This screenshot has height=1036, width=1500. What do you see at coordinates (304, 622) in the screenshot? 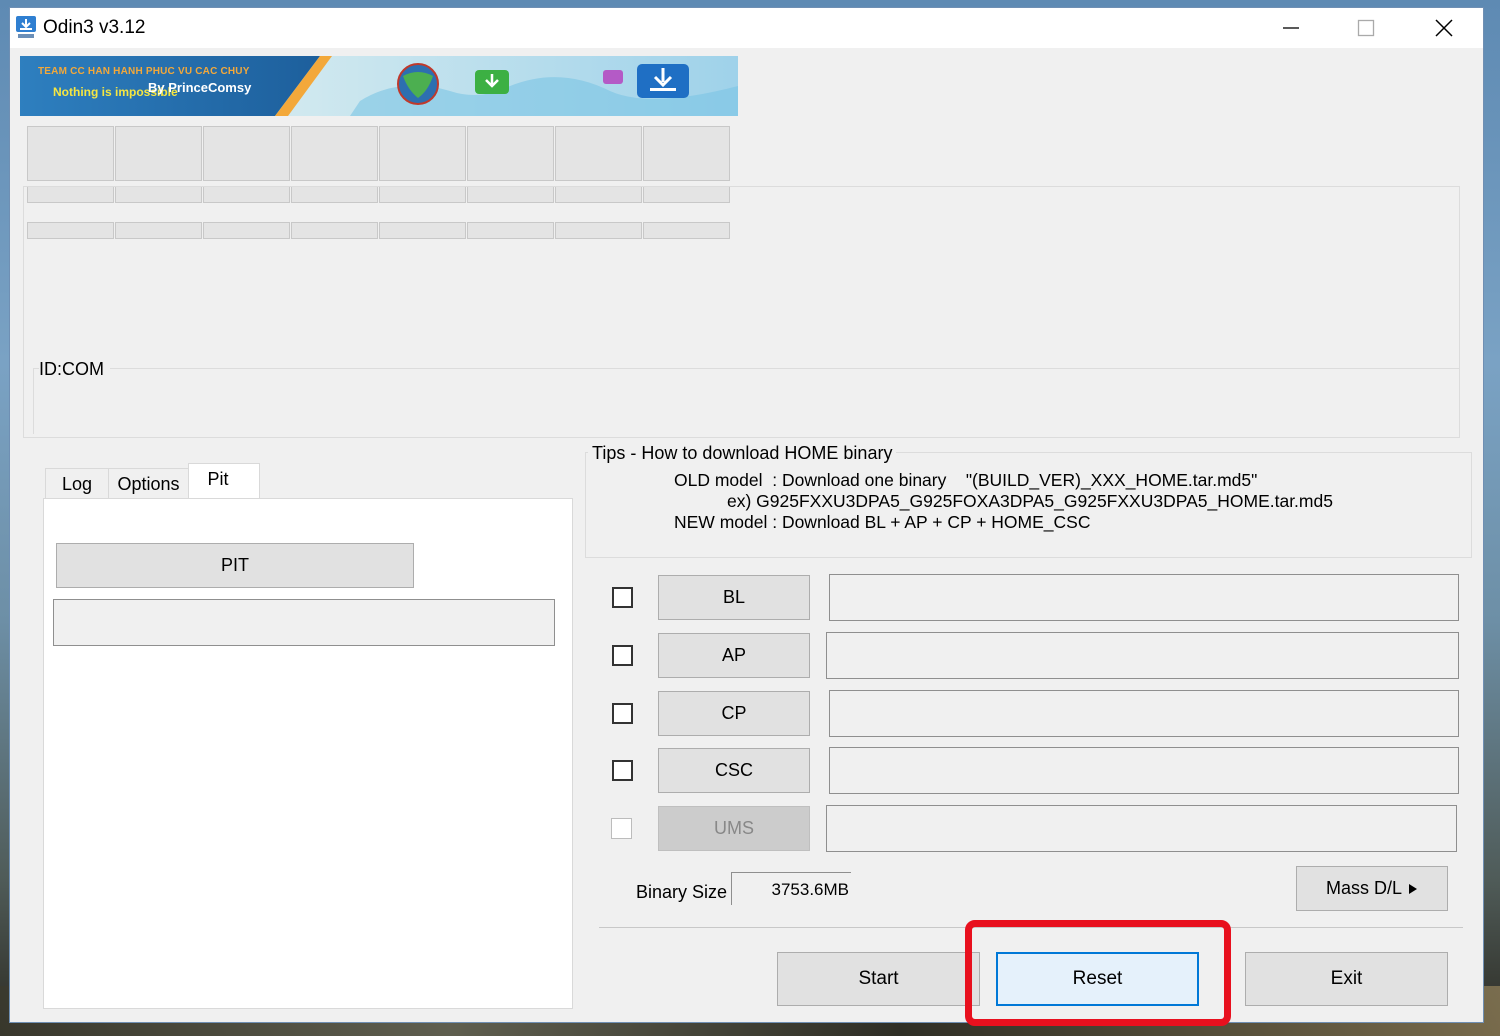
I see `pit-file-path` at bounding box center [304, 622].